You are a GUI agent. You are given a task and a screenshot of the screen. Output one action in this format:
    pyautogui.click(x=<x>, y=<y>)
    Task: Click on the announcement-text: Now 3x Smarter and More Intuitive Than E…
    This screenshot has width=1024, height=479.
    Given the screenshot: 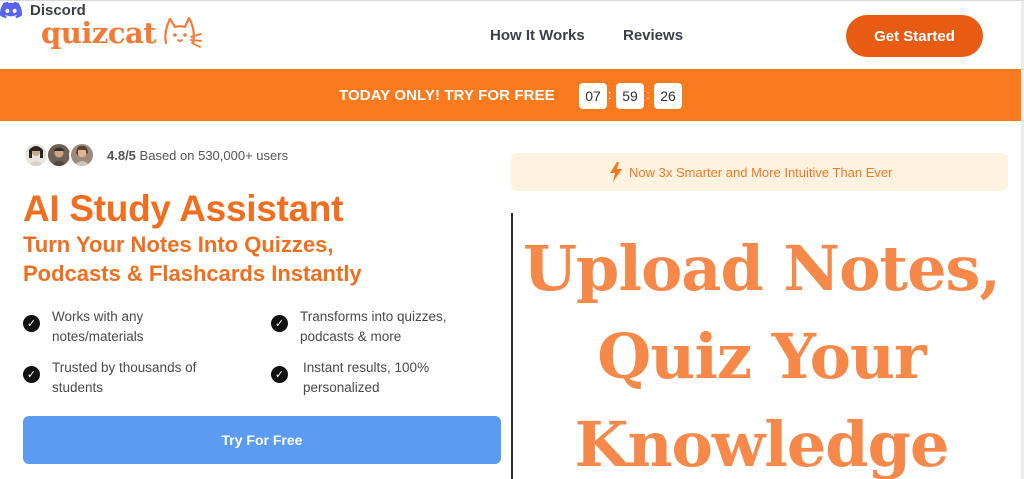 What is the action you would take?
    pyautogui.click(x=761, y=172)
    